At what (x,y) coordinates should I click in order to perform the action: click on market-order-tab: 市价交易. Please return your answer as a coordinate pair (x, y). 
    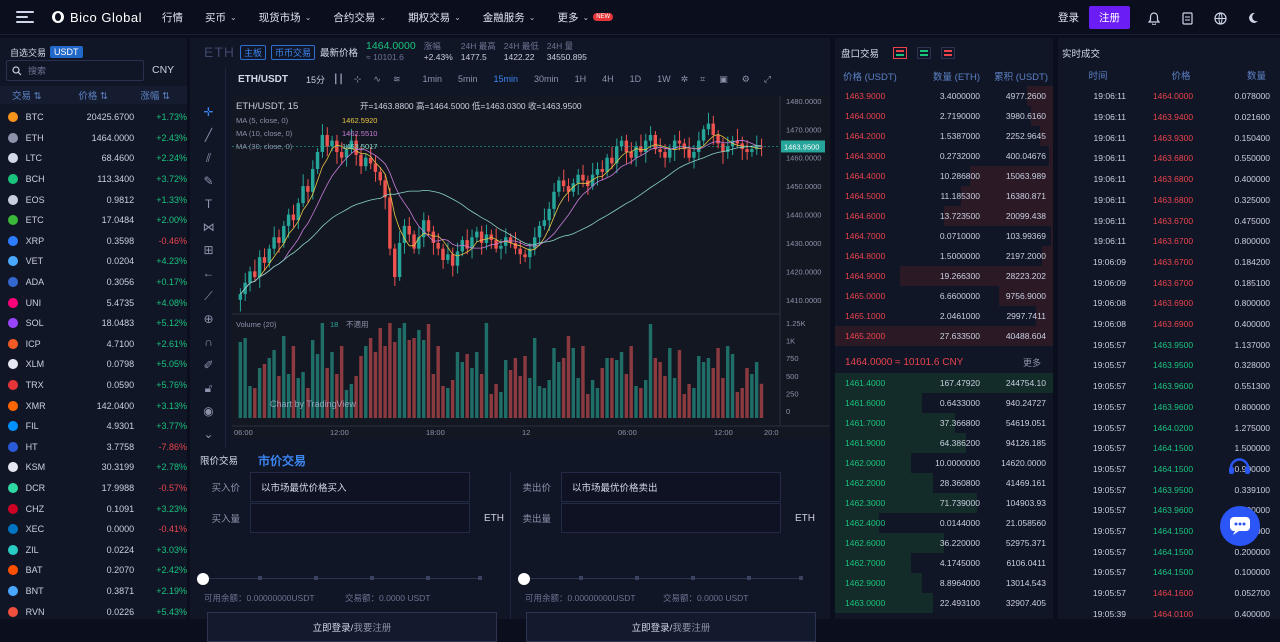
    Looking at the image, I should click on (282, 460).